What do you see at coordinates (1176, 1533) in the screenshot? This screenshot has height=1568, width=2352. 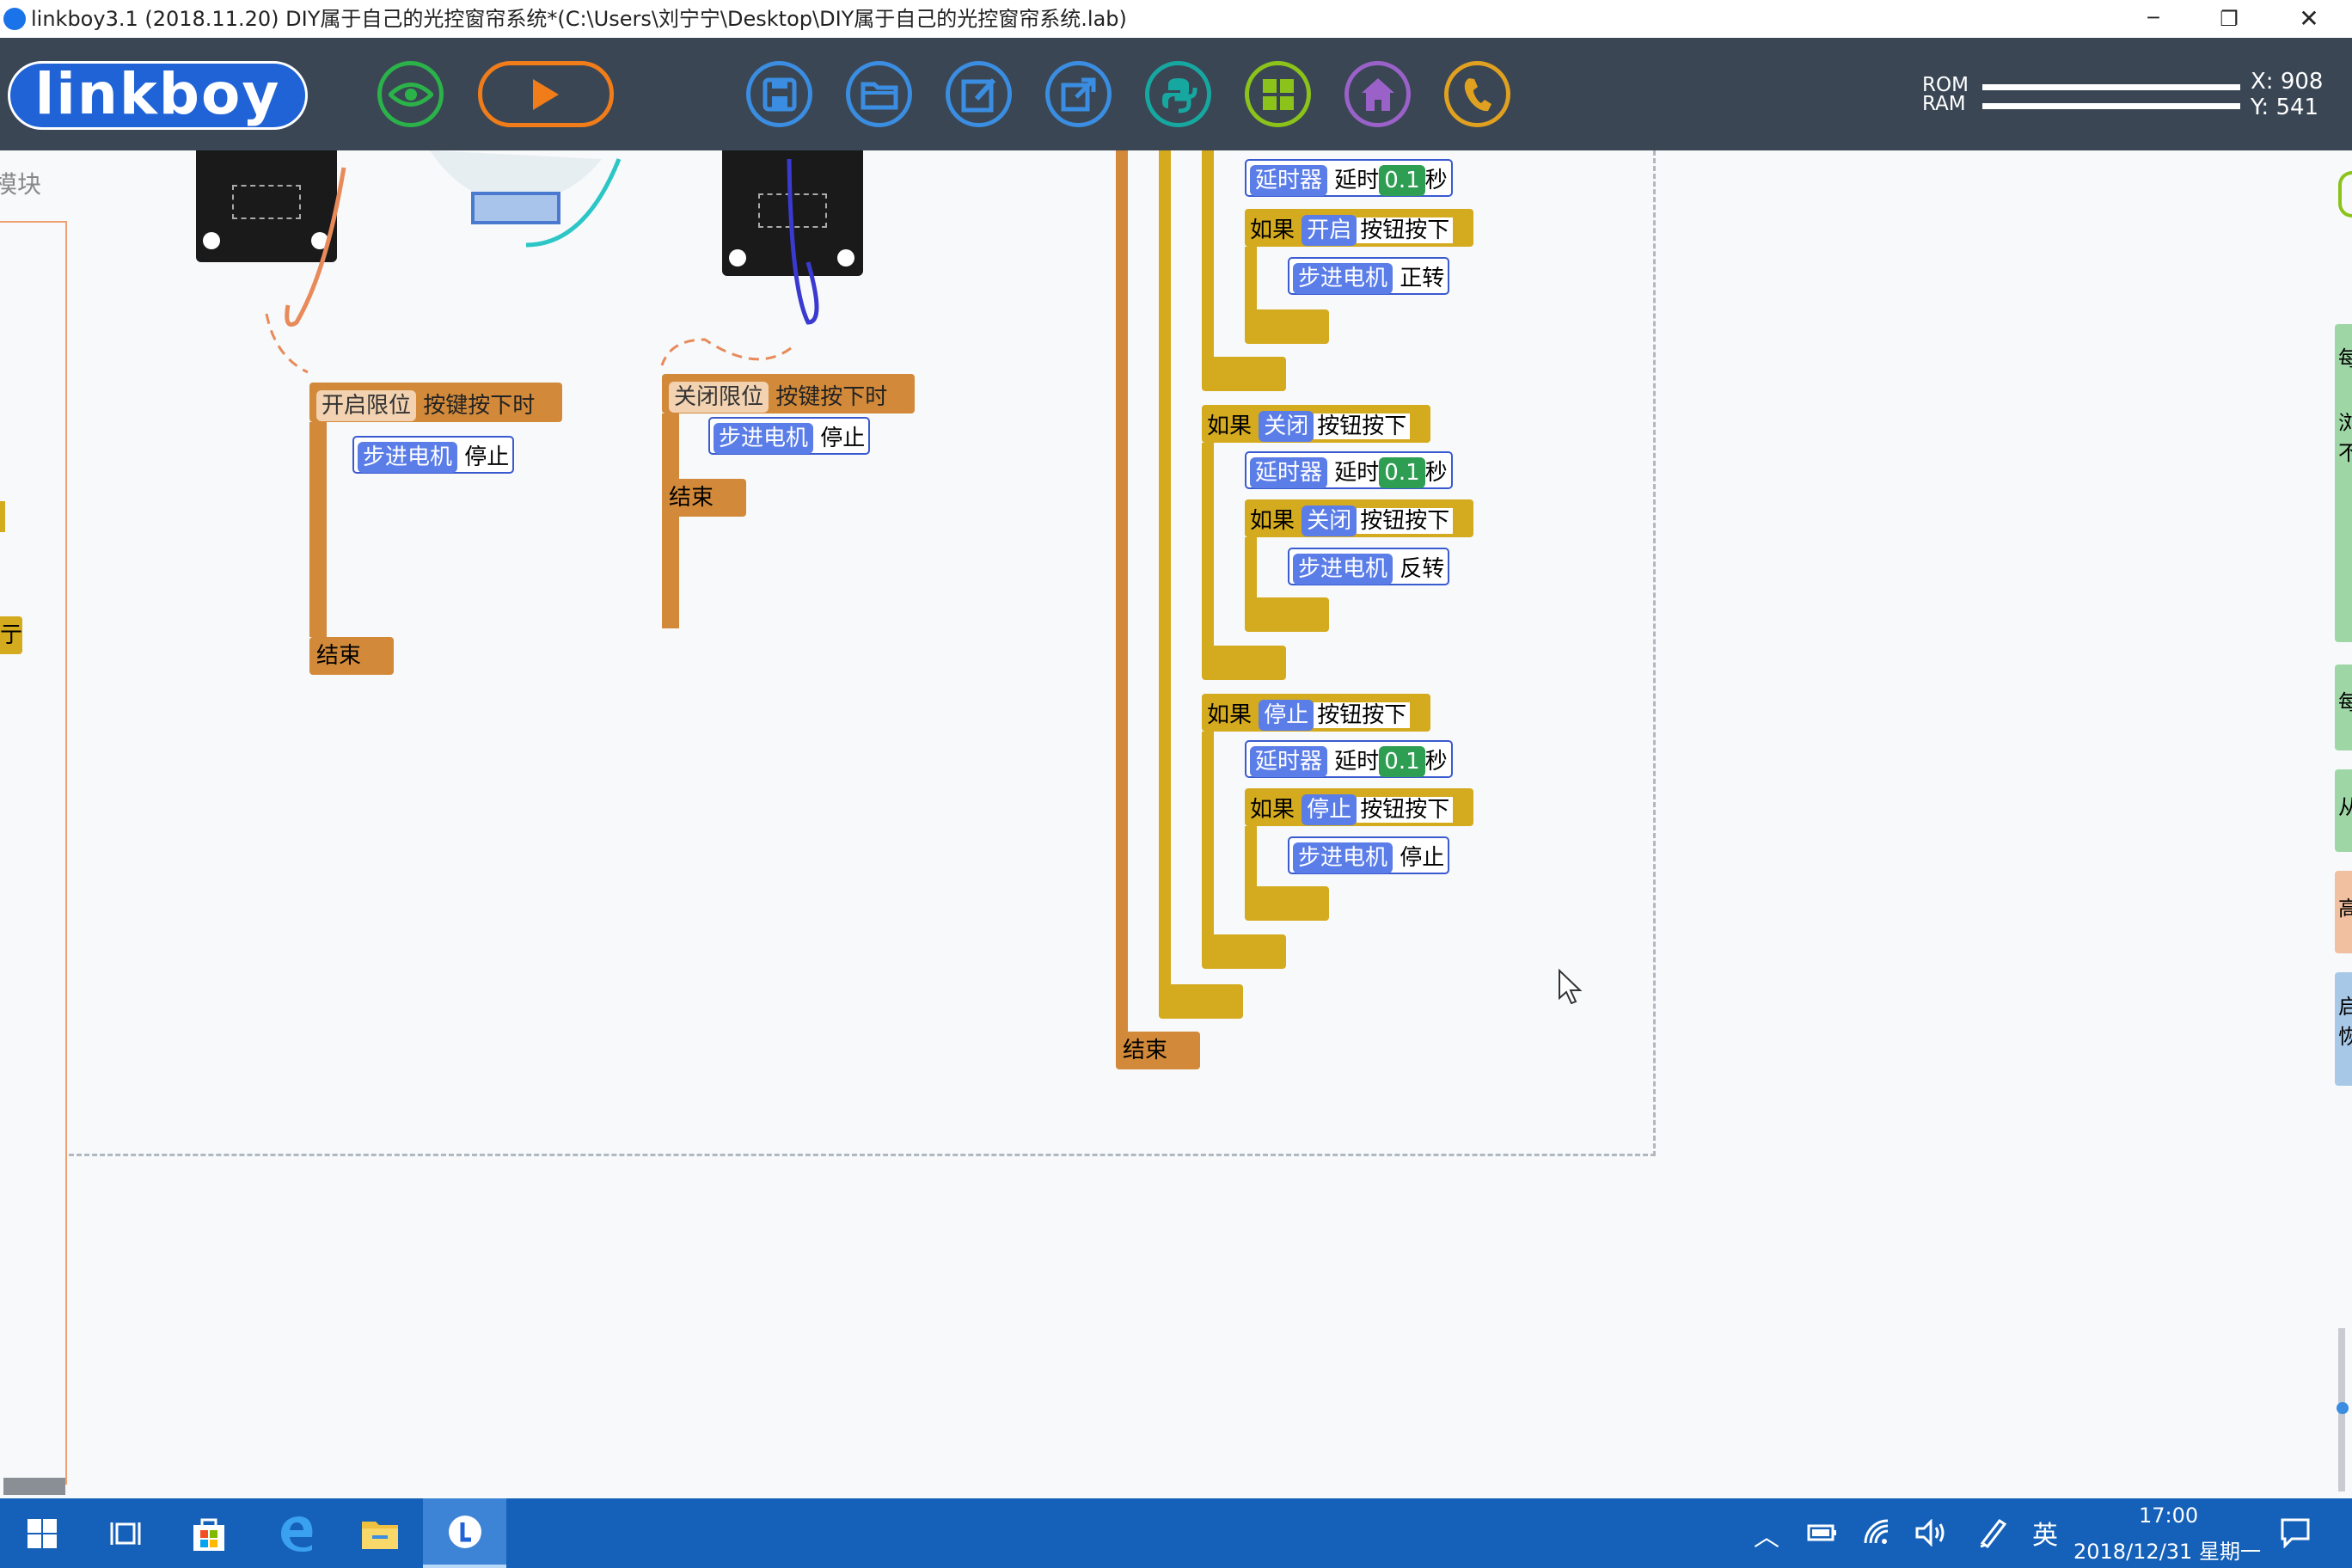 I see `taskbar: ︿ 英 17:00 2018/12/31 星期一` at bounding box center [1176, 1533].